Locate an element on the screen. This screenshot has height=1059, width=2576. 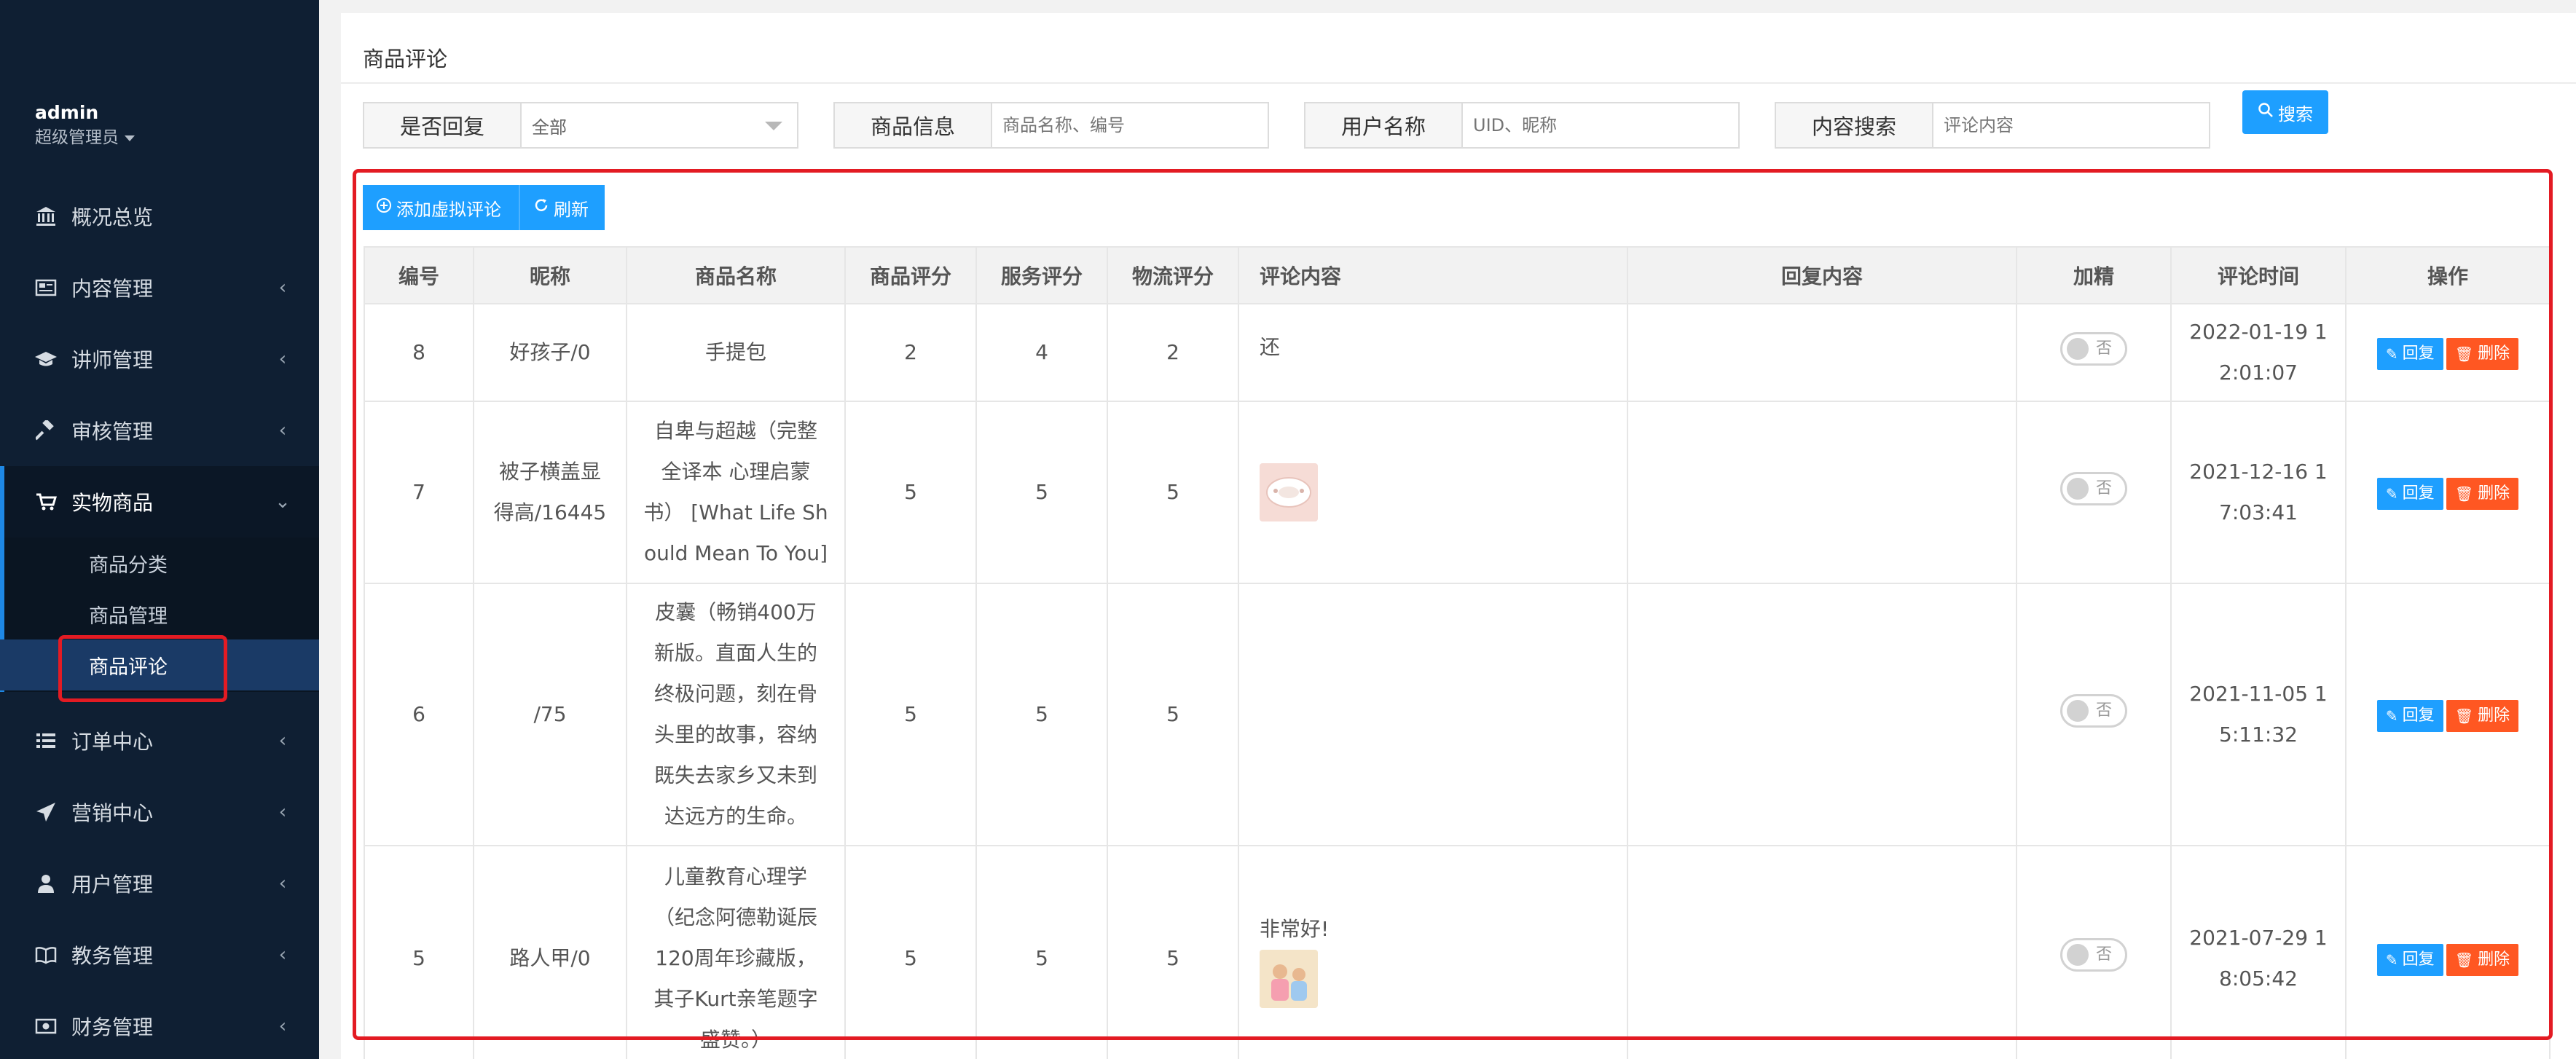
filter-label: 商品信息 is located at coordinates (913, 125).